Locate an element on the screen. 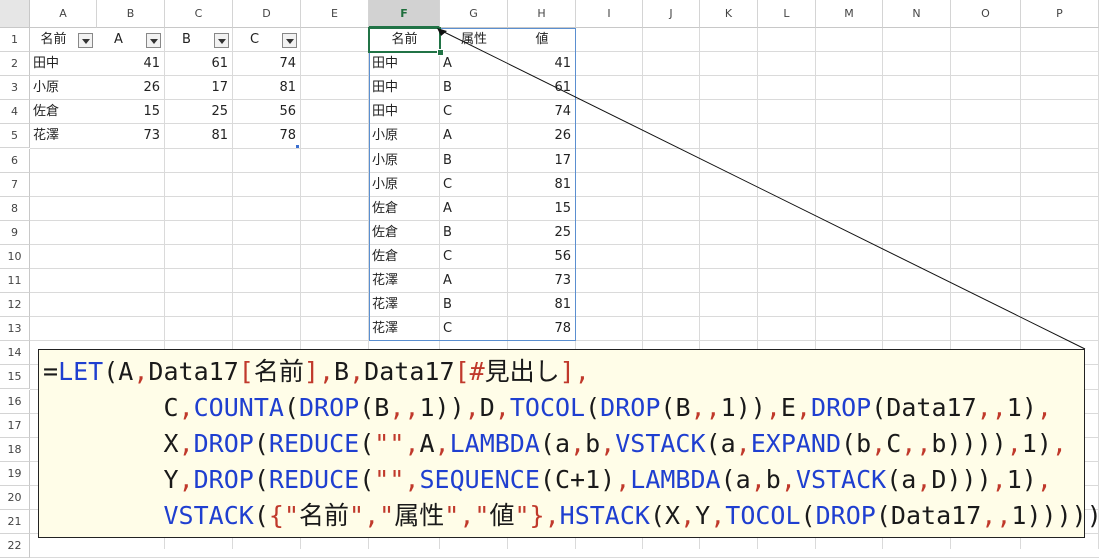  source-header-name: 名前 is located at coordinates (53, 40).